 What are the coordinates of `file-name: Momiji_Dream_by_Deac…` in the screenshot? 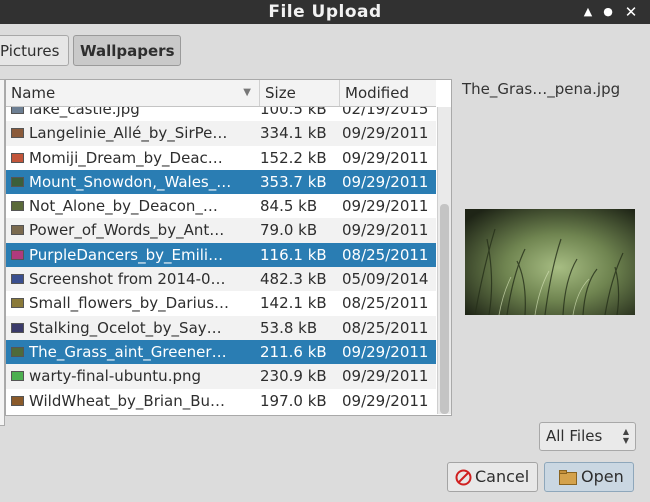 It's located at (126, 157).